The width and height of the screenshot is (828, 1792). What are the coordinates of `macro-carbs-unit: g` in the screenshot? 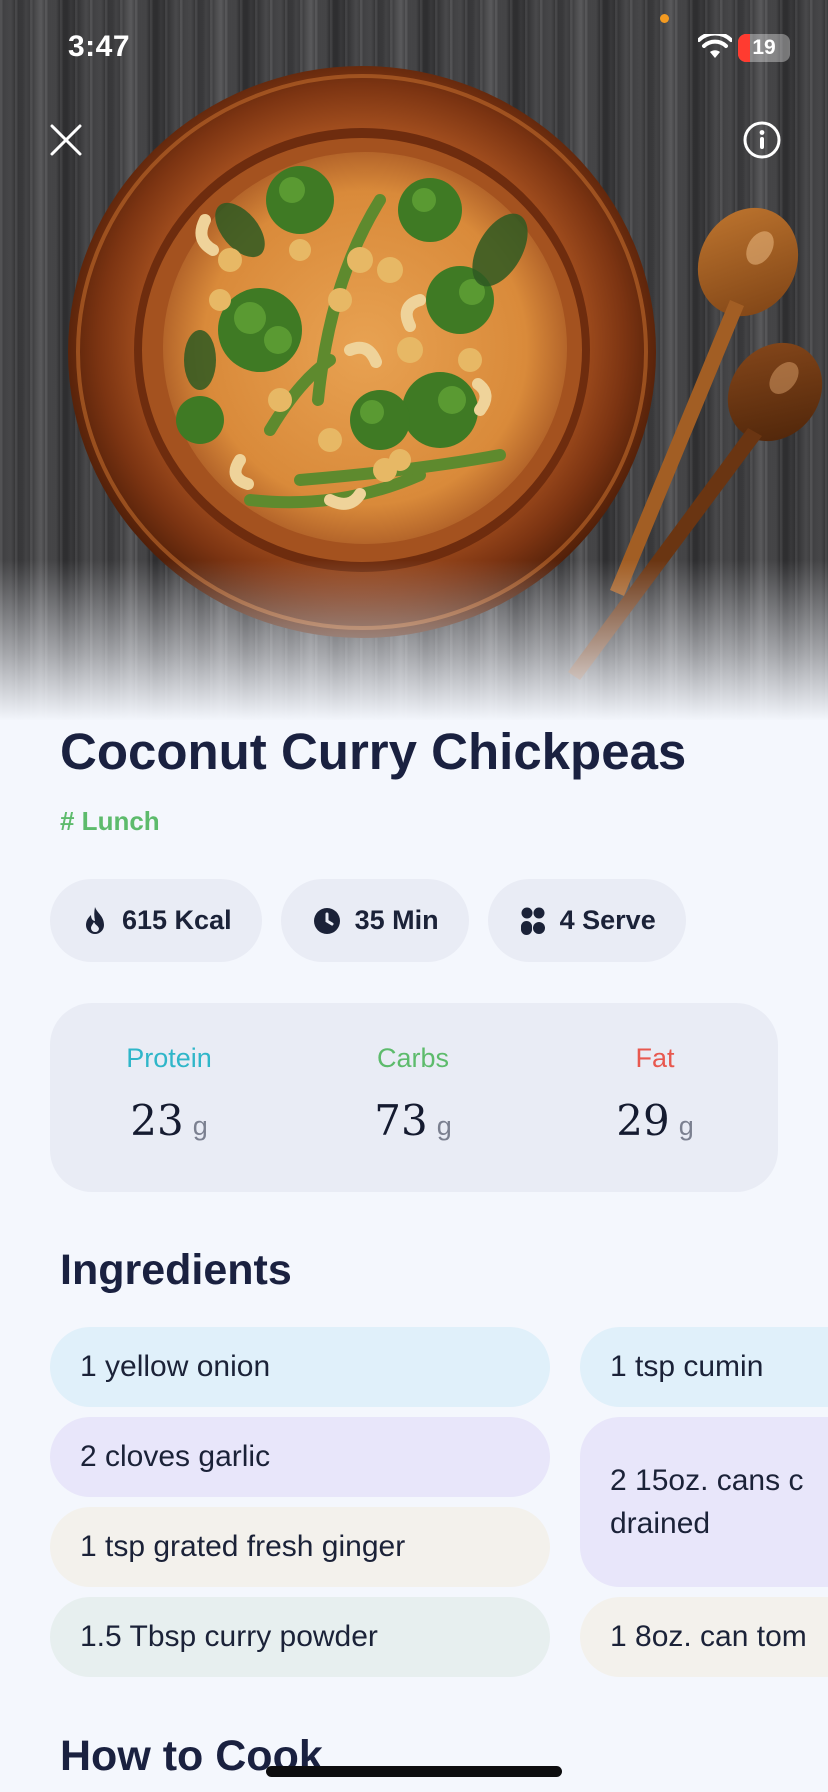 It's located at (444, 1126).